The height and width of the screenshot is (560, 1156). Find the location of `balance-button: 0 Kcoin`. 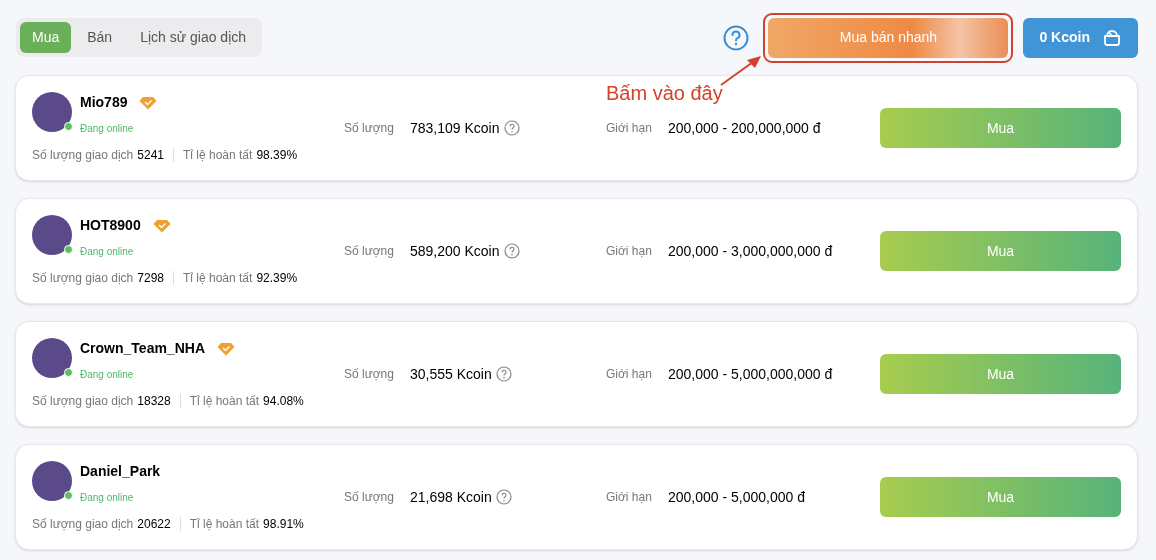

balance-button: 0 Kcoin is located at coordinates (1080, 37).